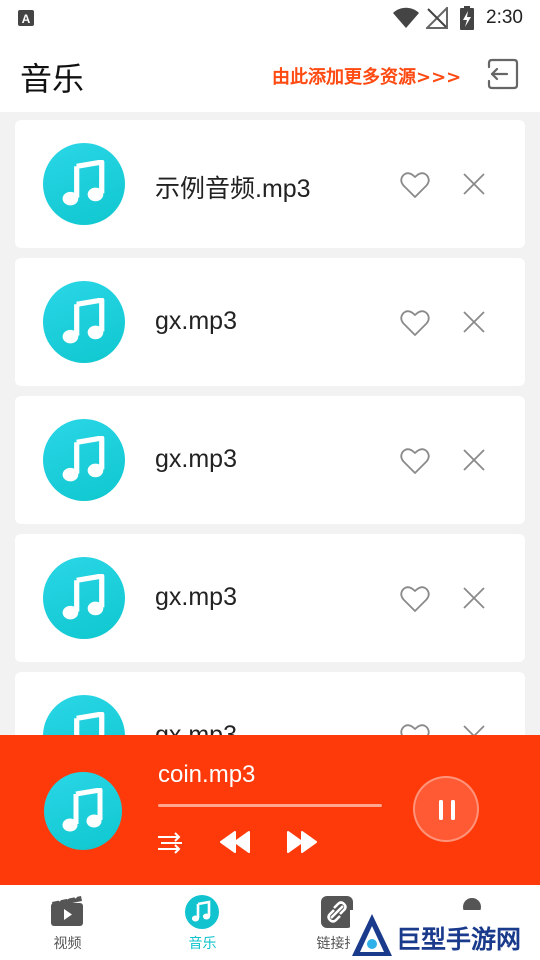 This screenshot has width=540, height=960. I want to click on song-item: 示例音频.mp3, so click(270, 184).